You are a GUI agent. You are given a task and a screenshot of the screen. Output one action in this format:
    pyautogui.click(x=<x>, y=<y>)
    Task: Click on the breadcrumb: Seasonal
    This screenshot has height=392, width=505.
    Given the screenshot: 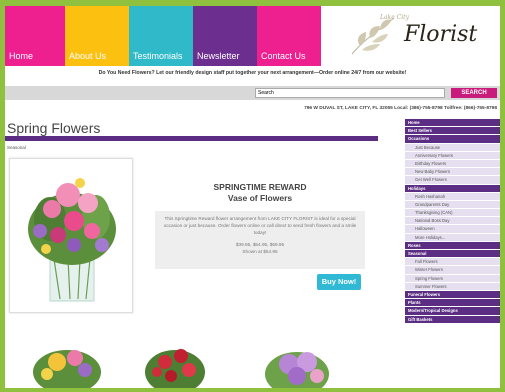 What is the action you would take?
    pyautogui.click(x=16, y=147)
    